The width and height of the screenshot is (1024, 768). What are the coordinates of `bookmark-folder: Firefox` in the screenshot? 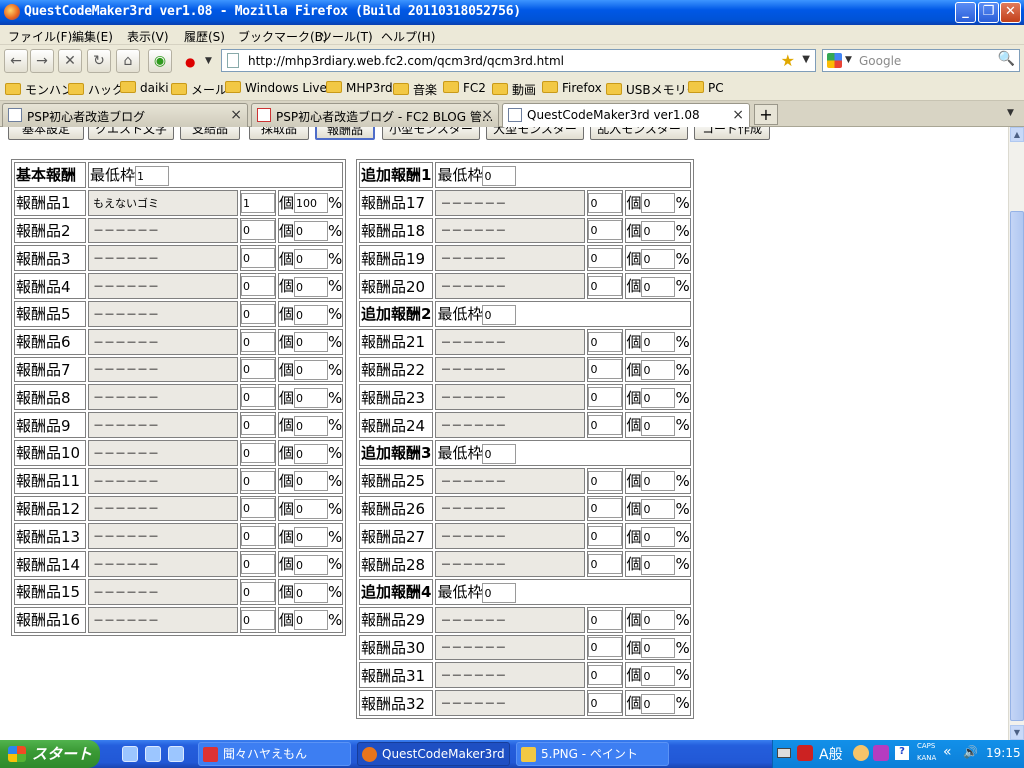 It's located at (572, 89).